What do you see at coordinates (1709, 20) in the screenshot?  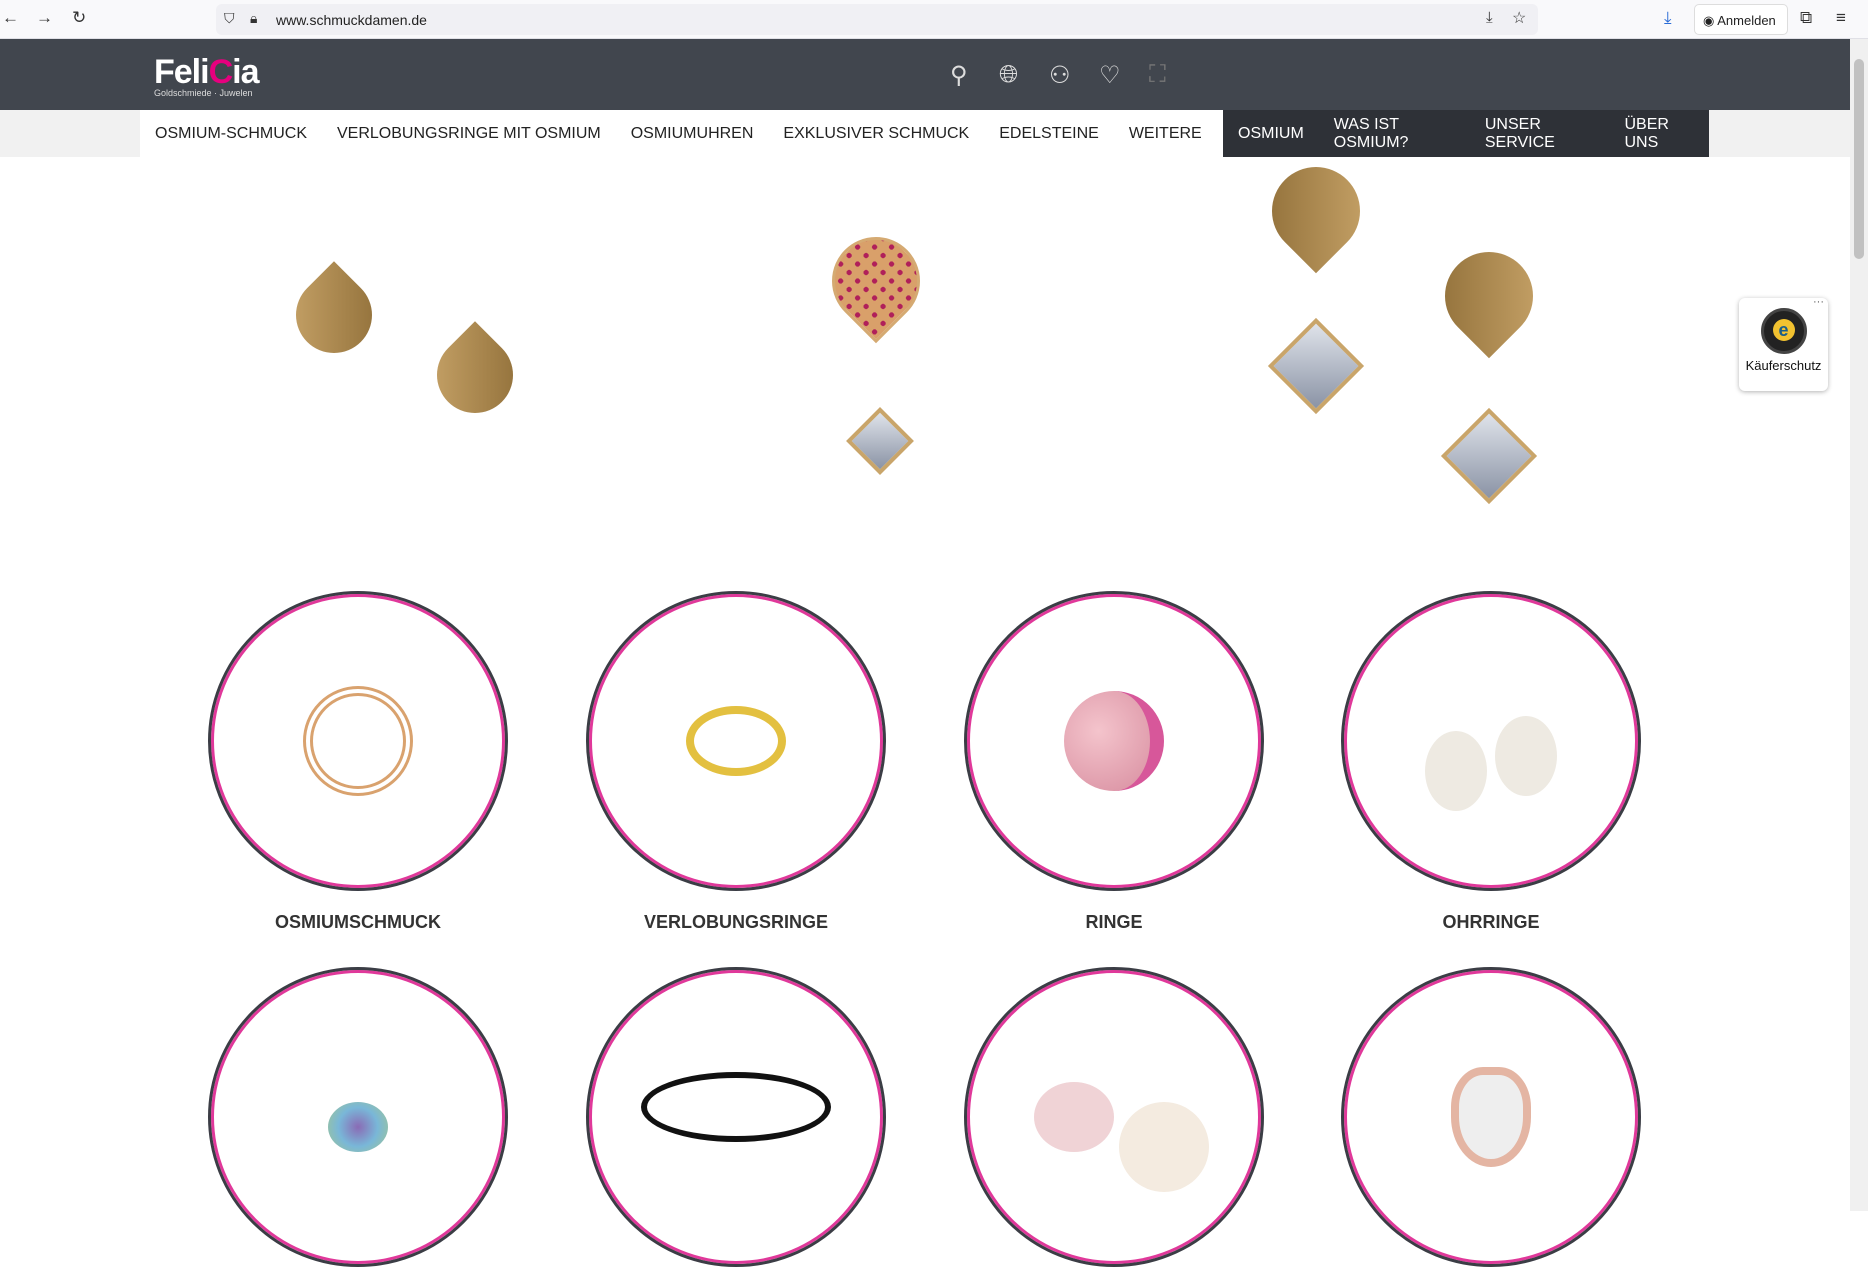 I see `account-icon: ◉` at bounding box center [1709, 20].